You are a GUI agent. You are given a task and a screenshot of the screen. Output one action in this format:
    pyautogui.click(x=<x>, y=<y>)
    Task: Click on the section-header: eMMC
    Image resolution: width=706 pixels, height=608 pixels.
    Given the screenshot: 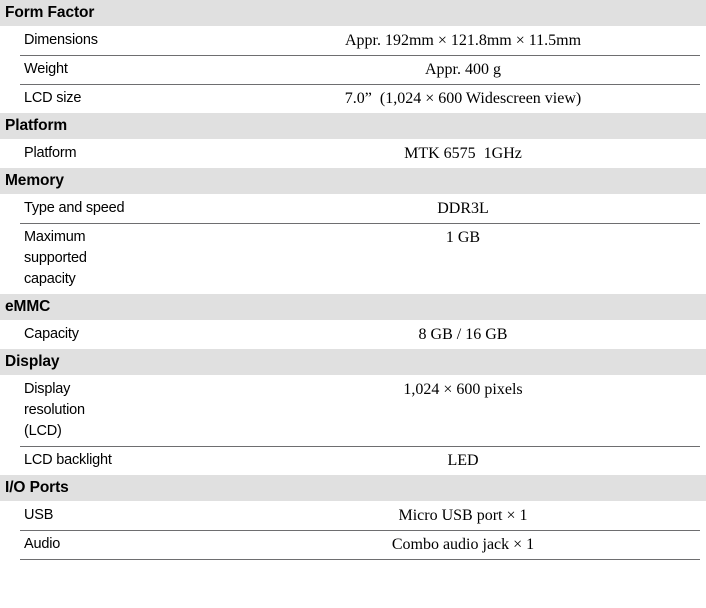 What is the action you would take?
    pyautogui.click(x=353, y=307)
    